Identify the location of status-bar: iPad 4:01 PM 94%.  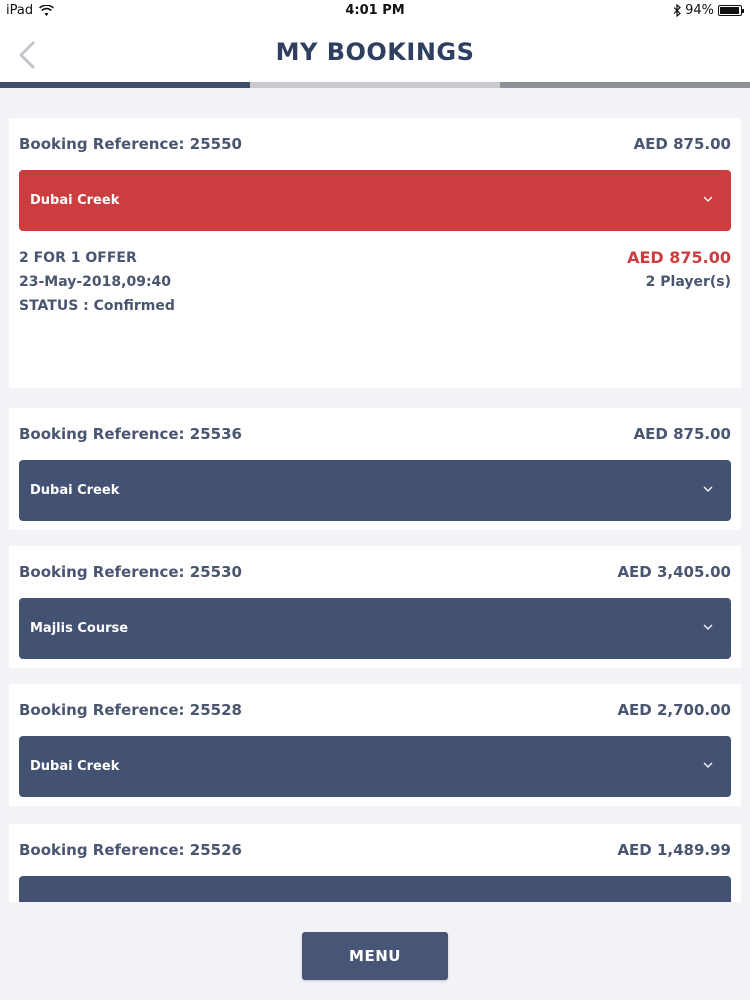
(375, 11).